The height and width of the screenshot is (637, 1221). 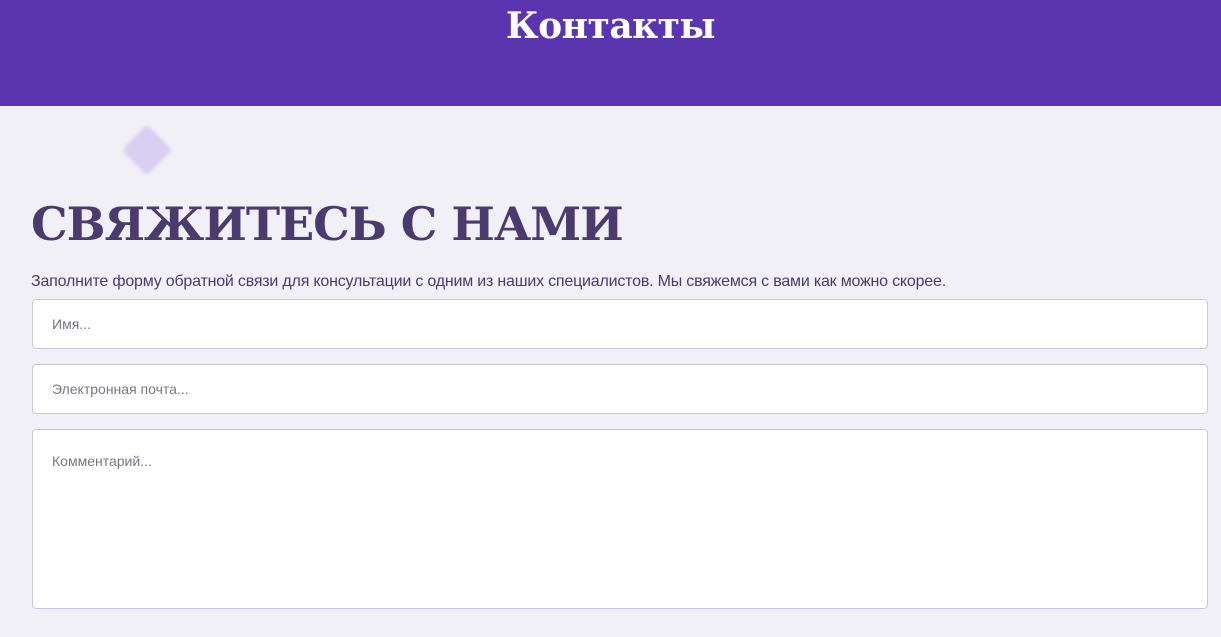 I want to click on name-input, so click(x=620, y=324).